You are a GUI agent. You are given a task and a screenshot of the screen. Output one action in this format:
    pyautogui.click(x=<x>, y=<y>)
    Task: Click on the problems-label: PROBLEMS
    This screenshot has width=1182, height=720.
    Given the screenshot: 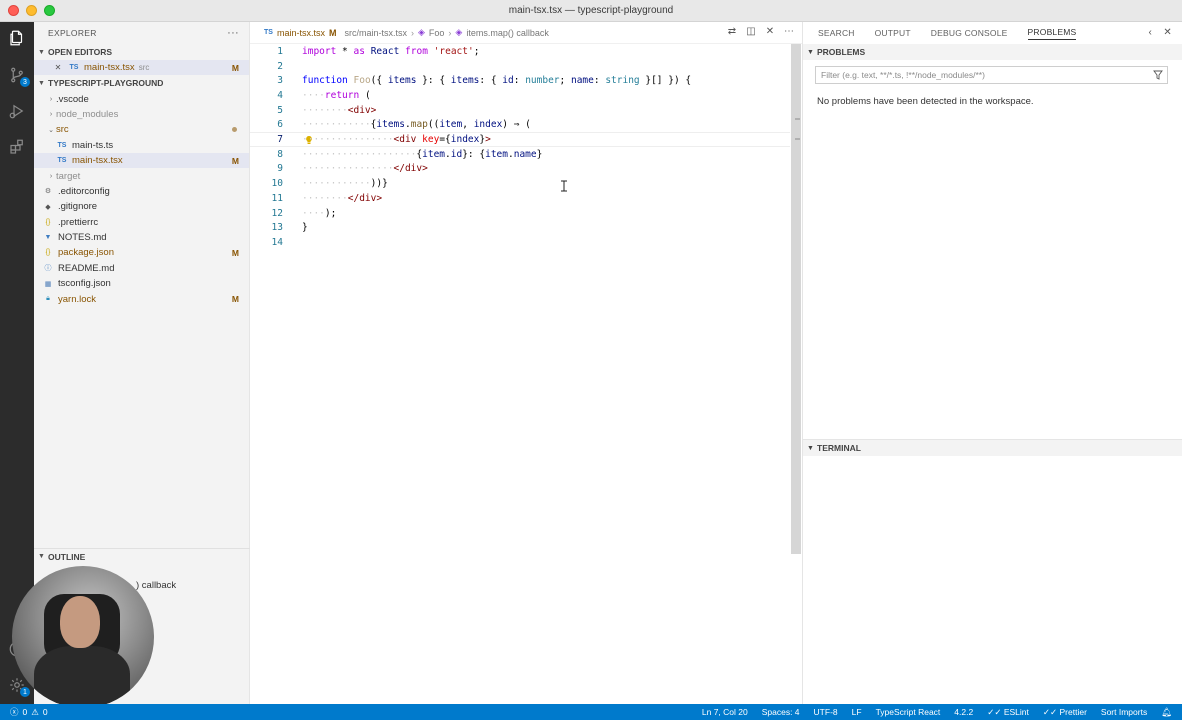 What is the action you would take?
    pyautogui.click(x=841, y=52)
    